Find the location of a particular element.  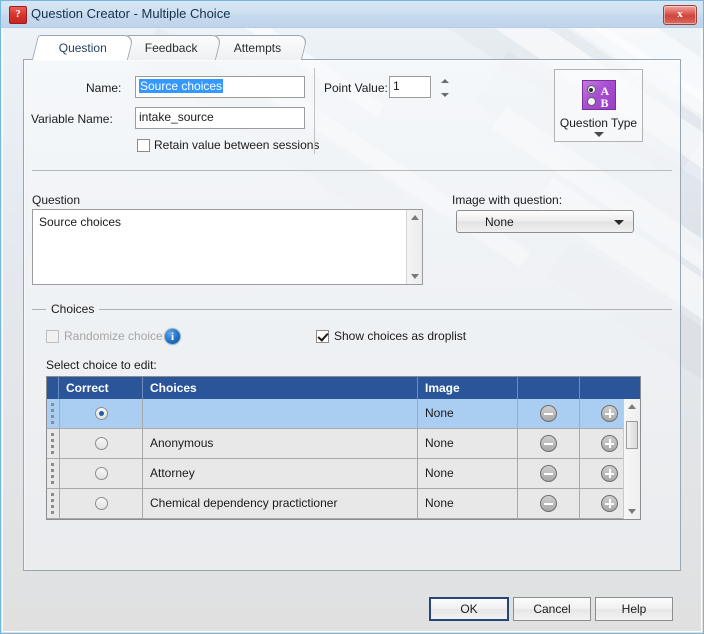

show-as-droplist-label: Show choices as droplist is located at coordinates (400, 336).